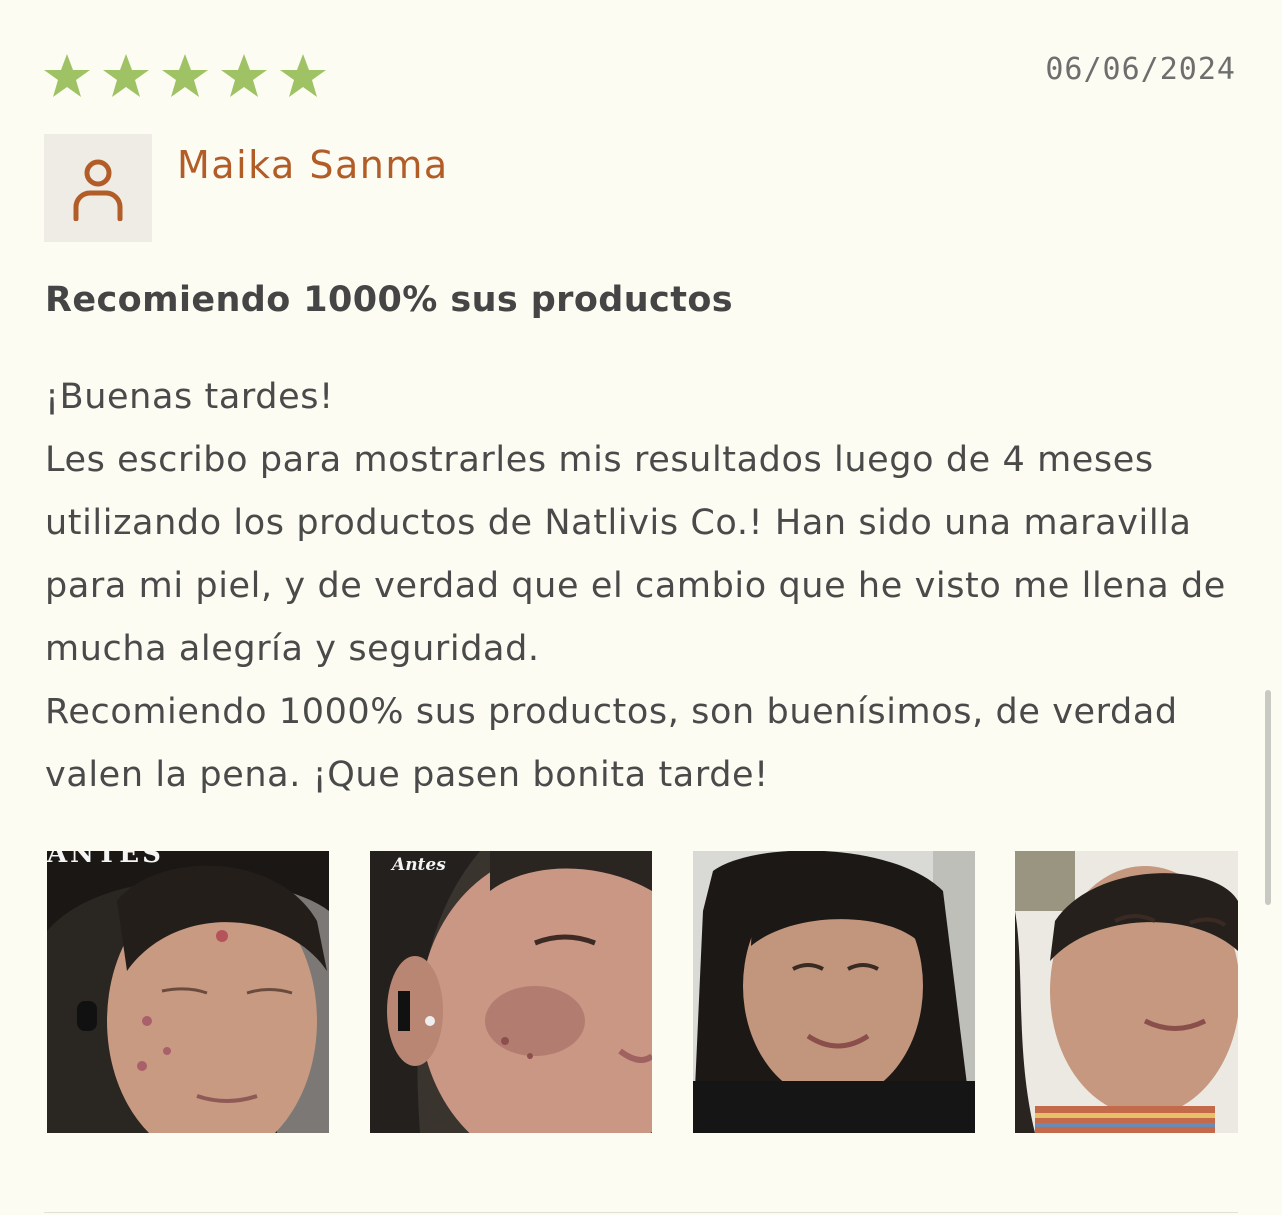  I want to click on star-rating, so click(185, 77).